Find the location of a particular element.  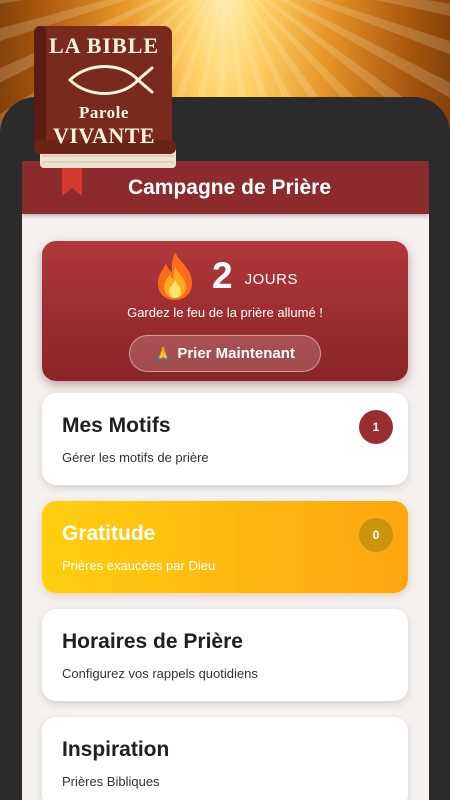

card-title: Inspiration is located at coordinates (116, 749).